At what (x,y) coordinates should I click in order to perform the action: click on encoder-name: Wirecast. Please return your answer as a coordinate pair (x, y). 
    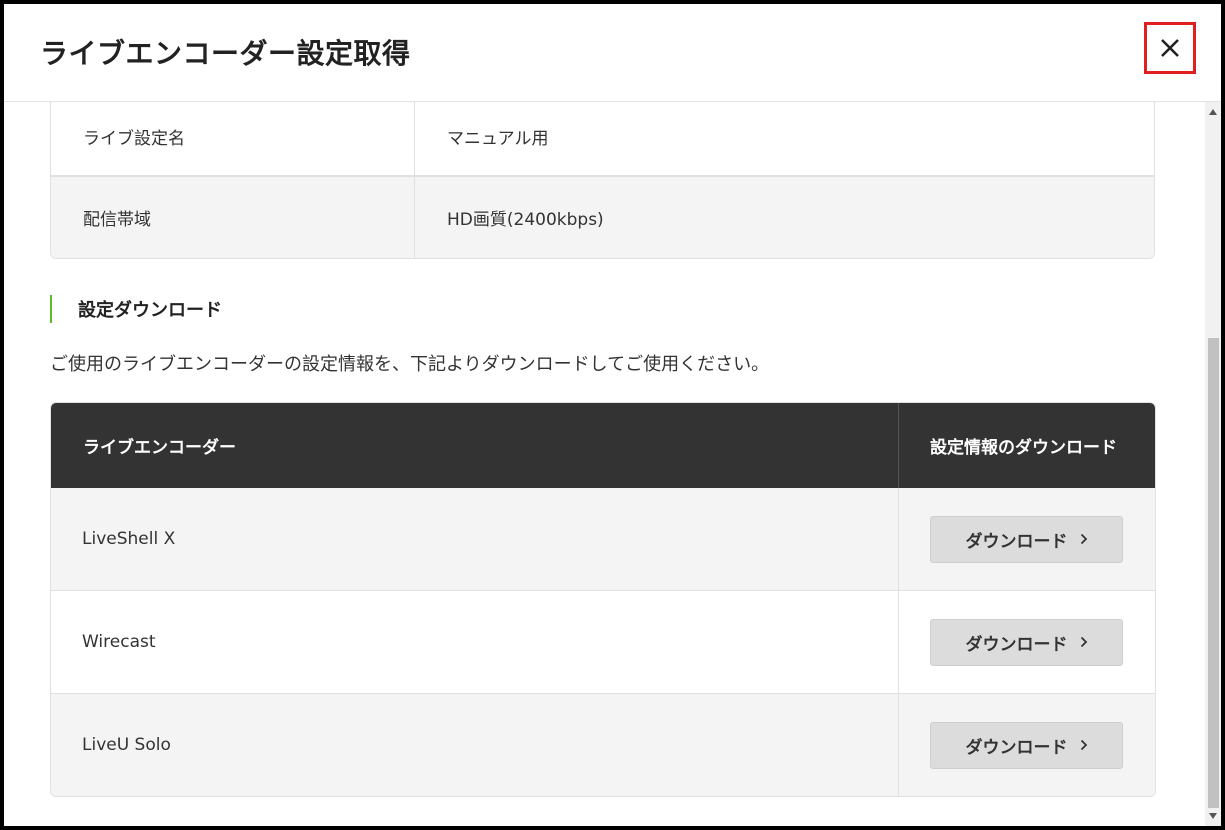
    Looking at the image, I should click on (475, 642).